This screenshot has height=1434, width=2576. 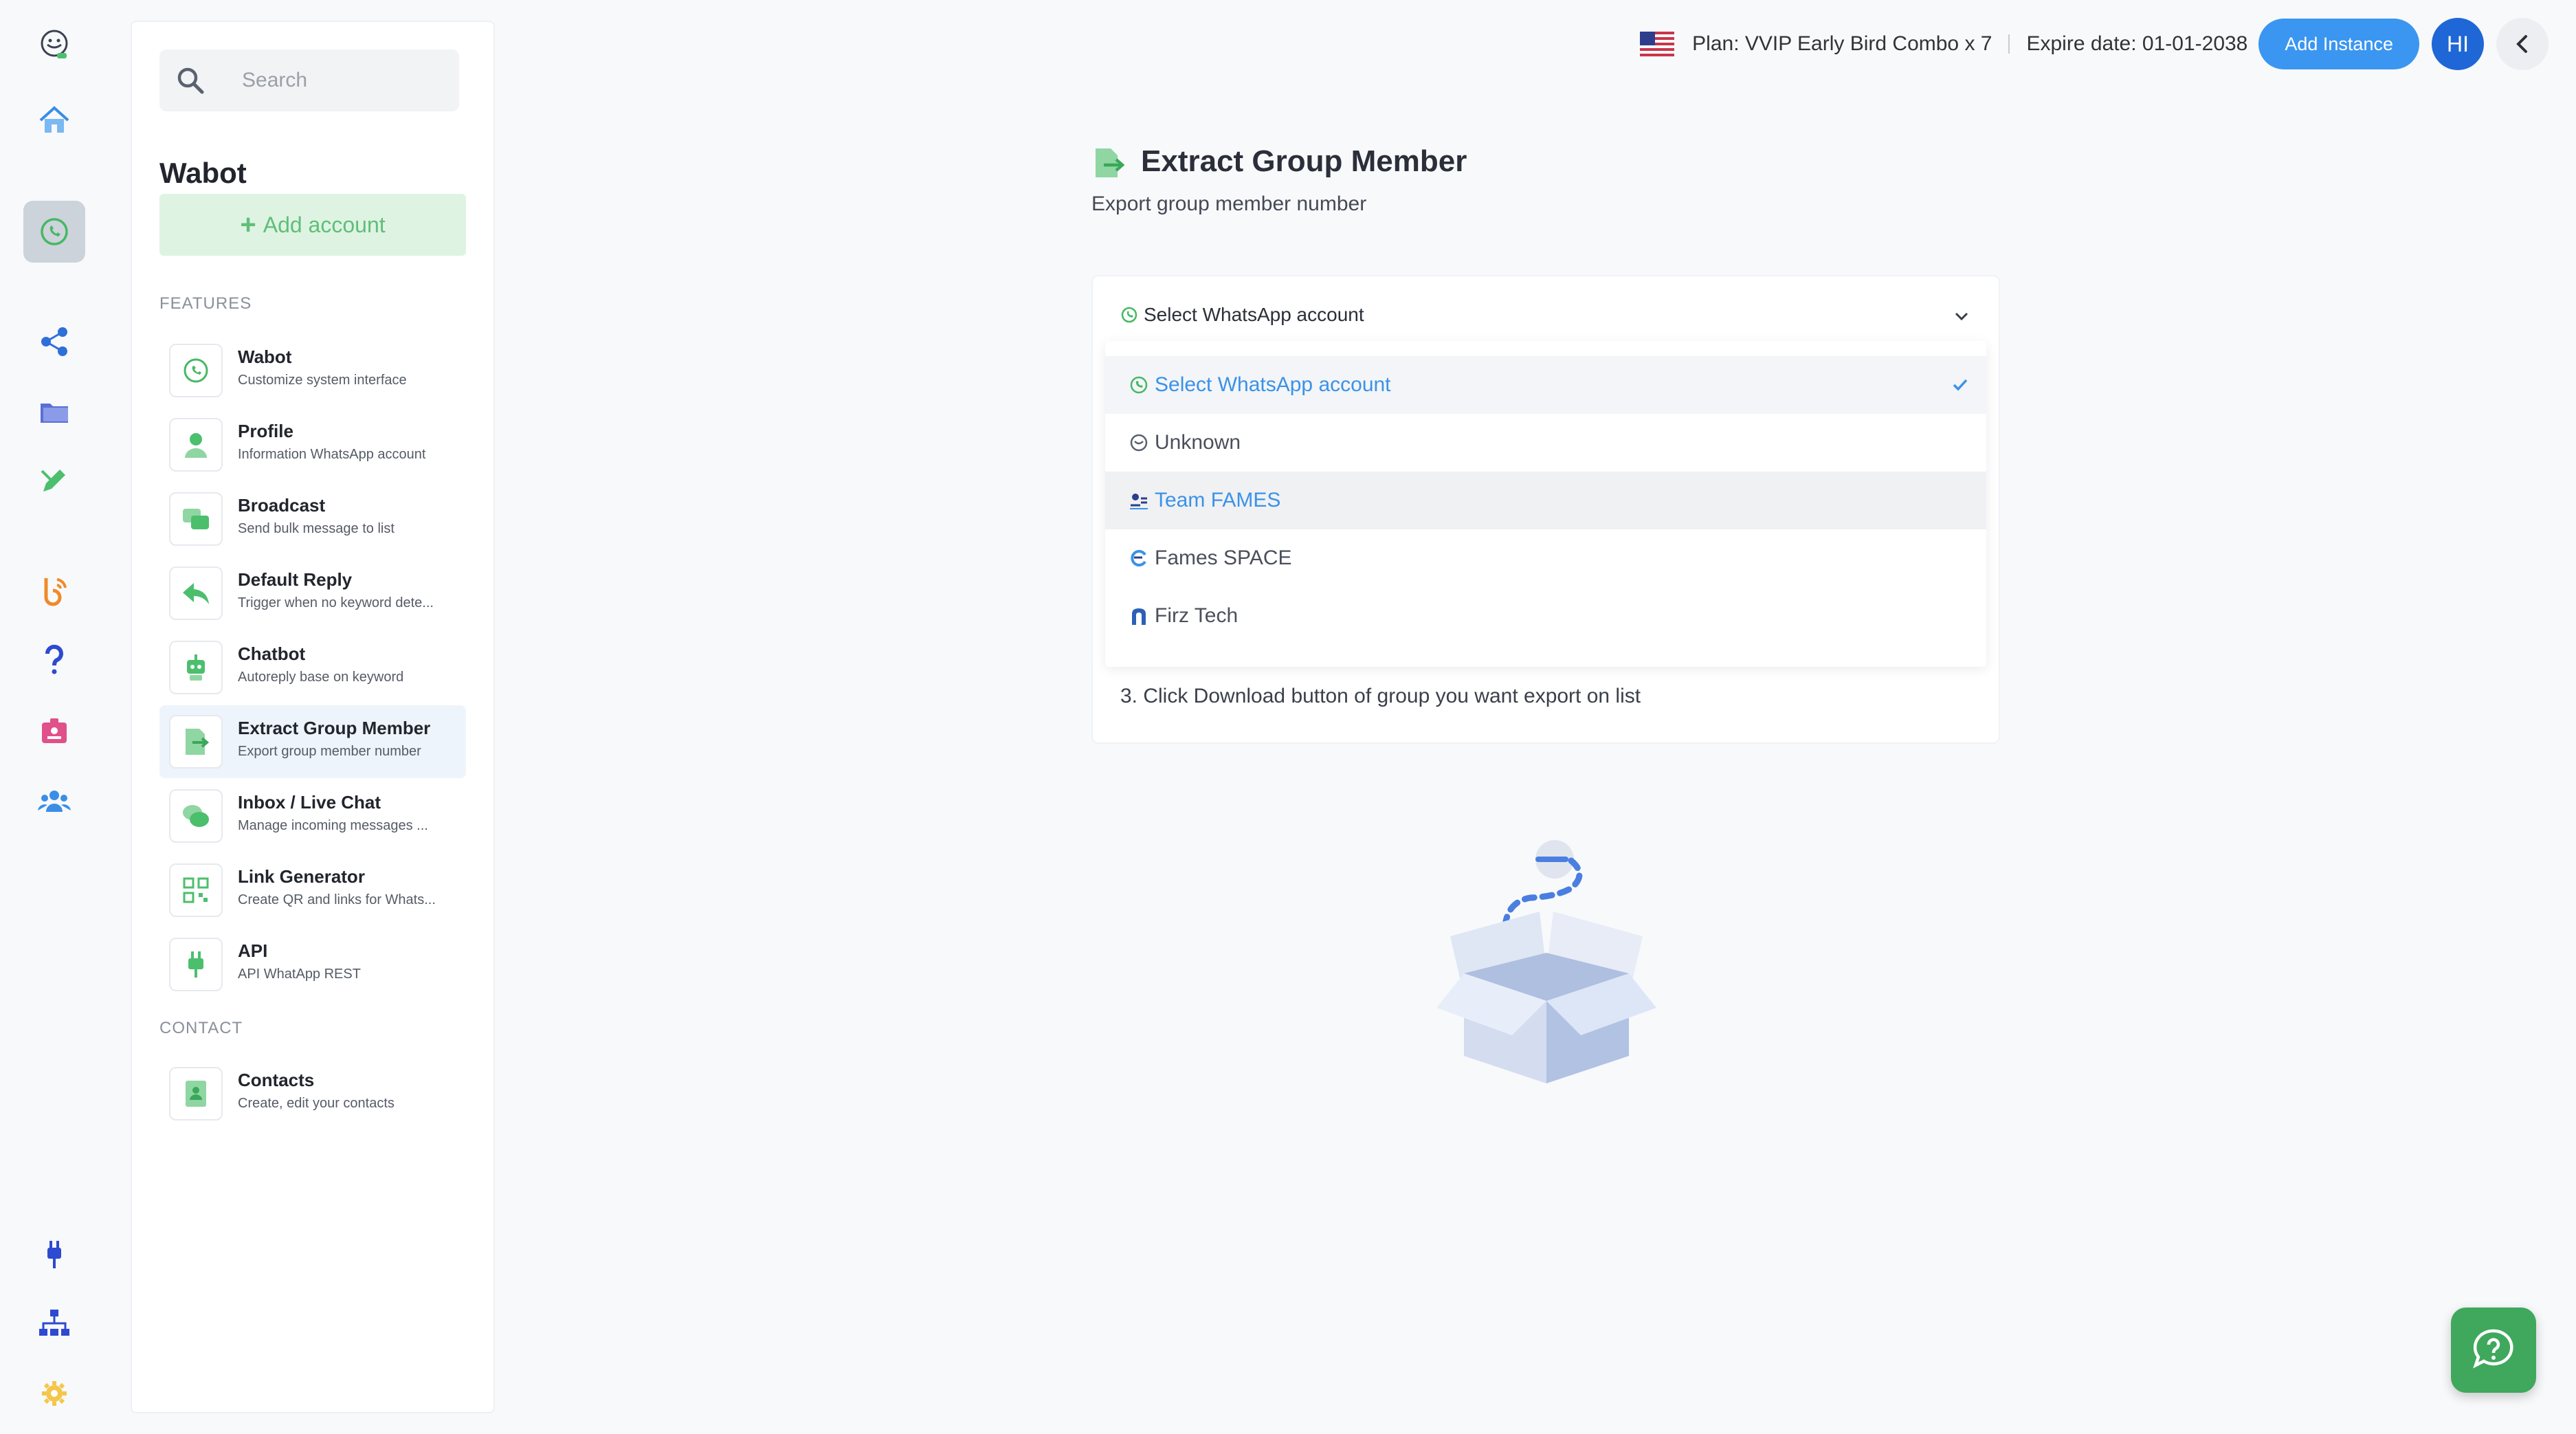 I want to click on feature-title: Contacts, so click(x=276, y=1080).